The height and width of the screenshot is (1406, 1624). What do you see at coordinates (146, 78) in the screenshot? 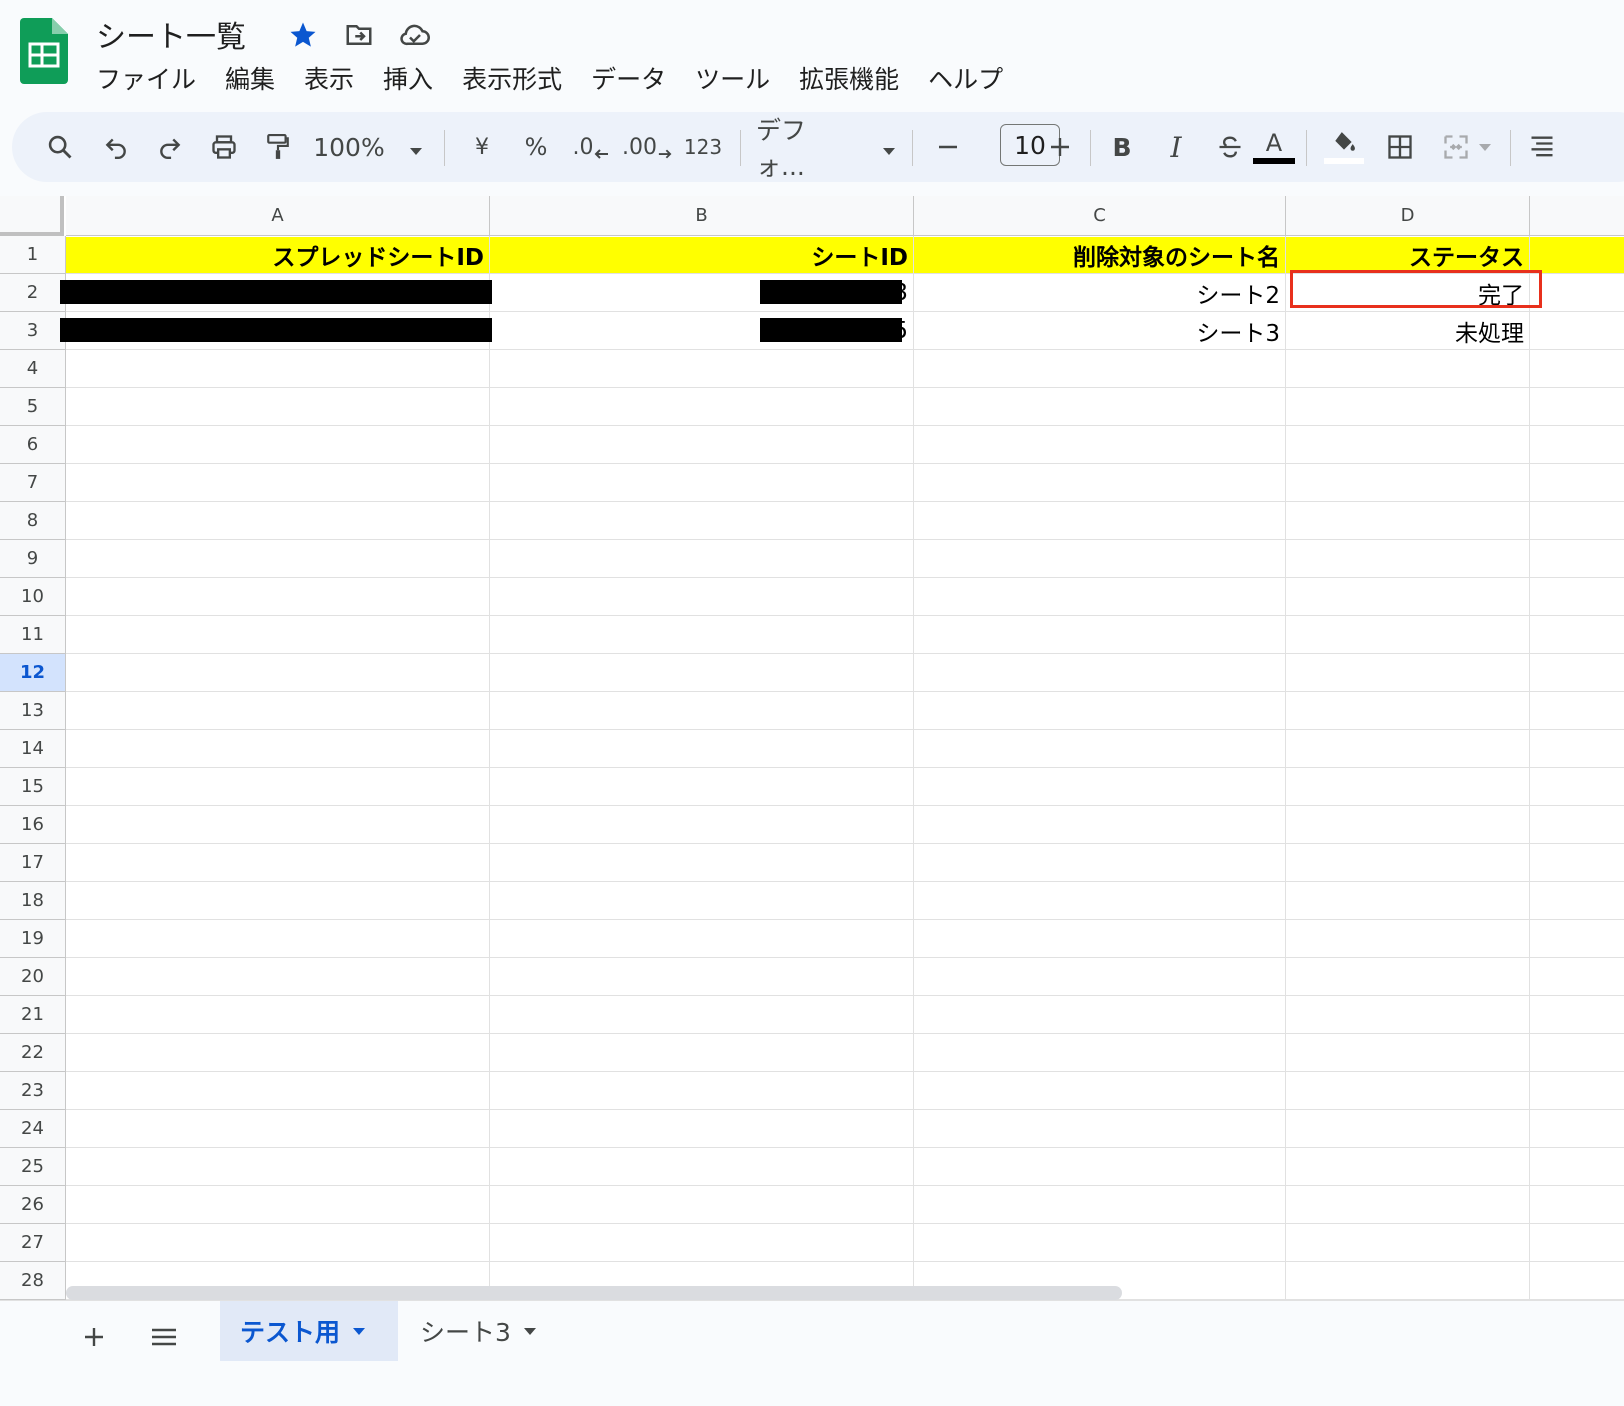
I see `menu-file: ファイル` at bounding box center [146, 78].